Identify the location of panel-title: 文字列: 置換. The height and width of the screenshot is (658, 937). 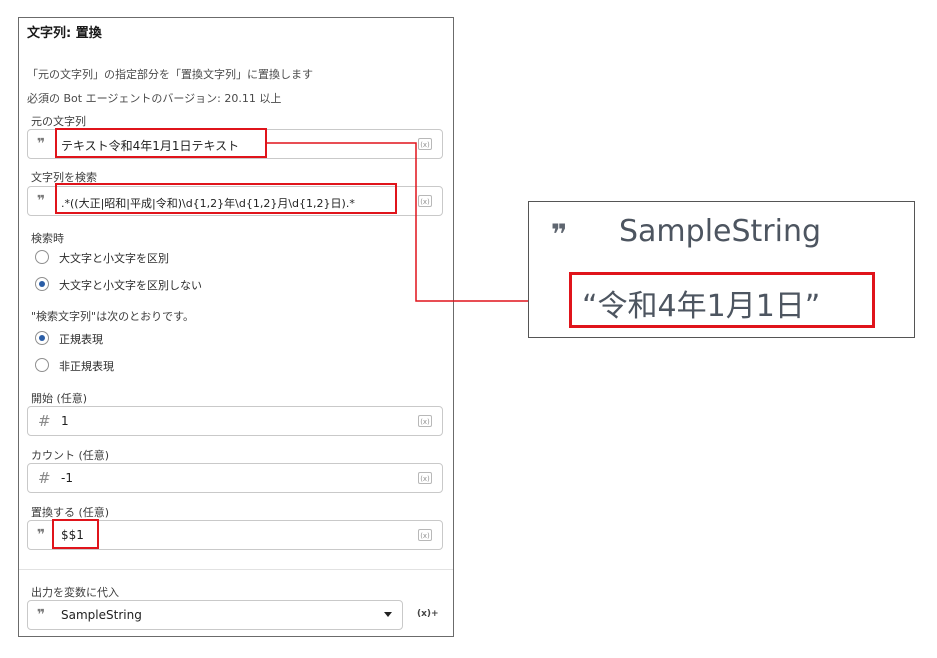
(64, 33).